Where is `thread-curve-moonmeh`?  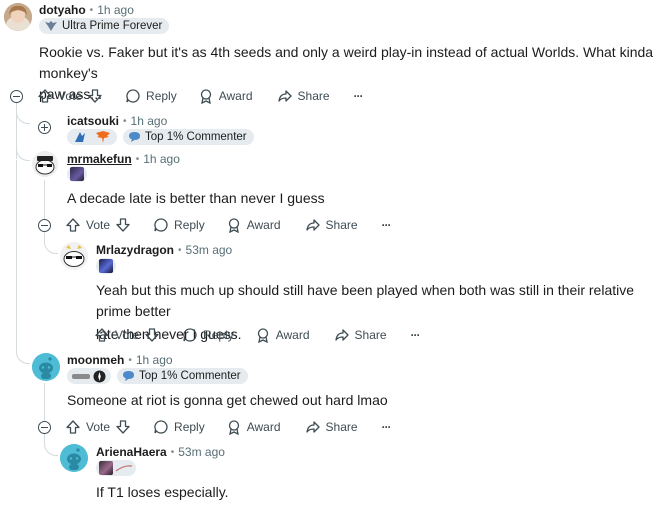
thread-curve-moonmeh is located at coordinates (23, 353).